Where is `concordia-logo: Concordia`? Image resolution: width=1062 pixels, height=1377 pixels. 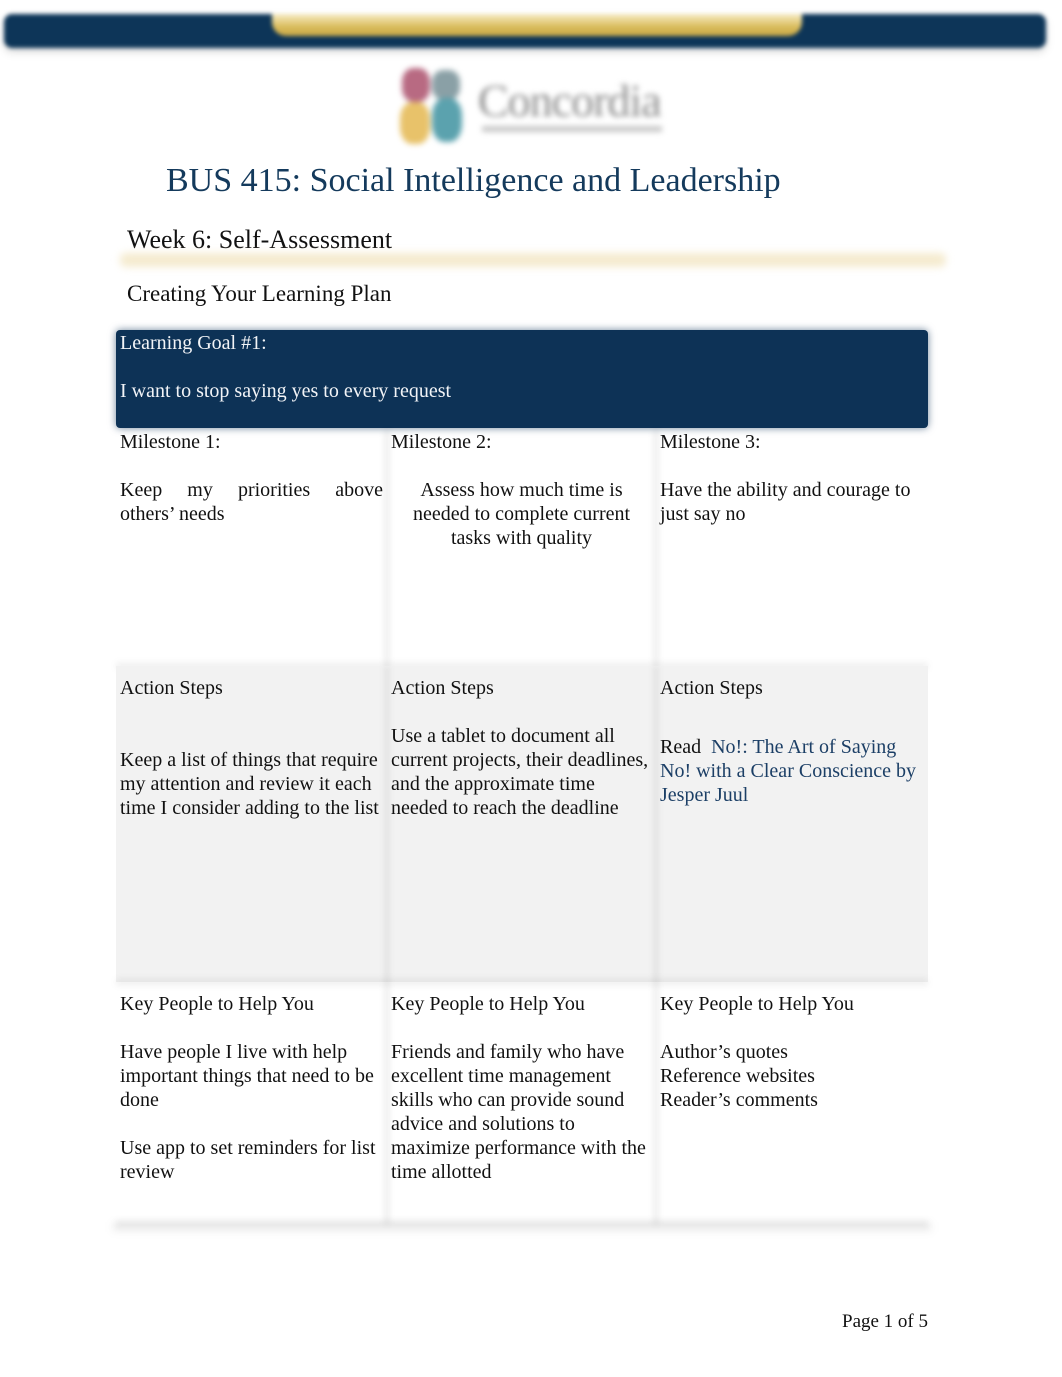
concordia-logo: Concordia is located at coordinates (534, 105).